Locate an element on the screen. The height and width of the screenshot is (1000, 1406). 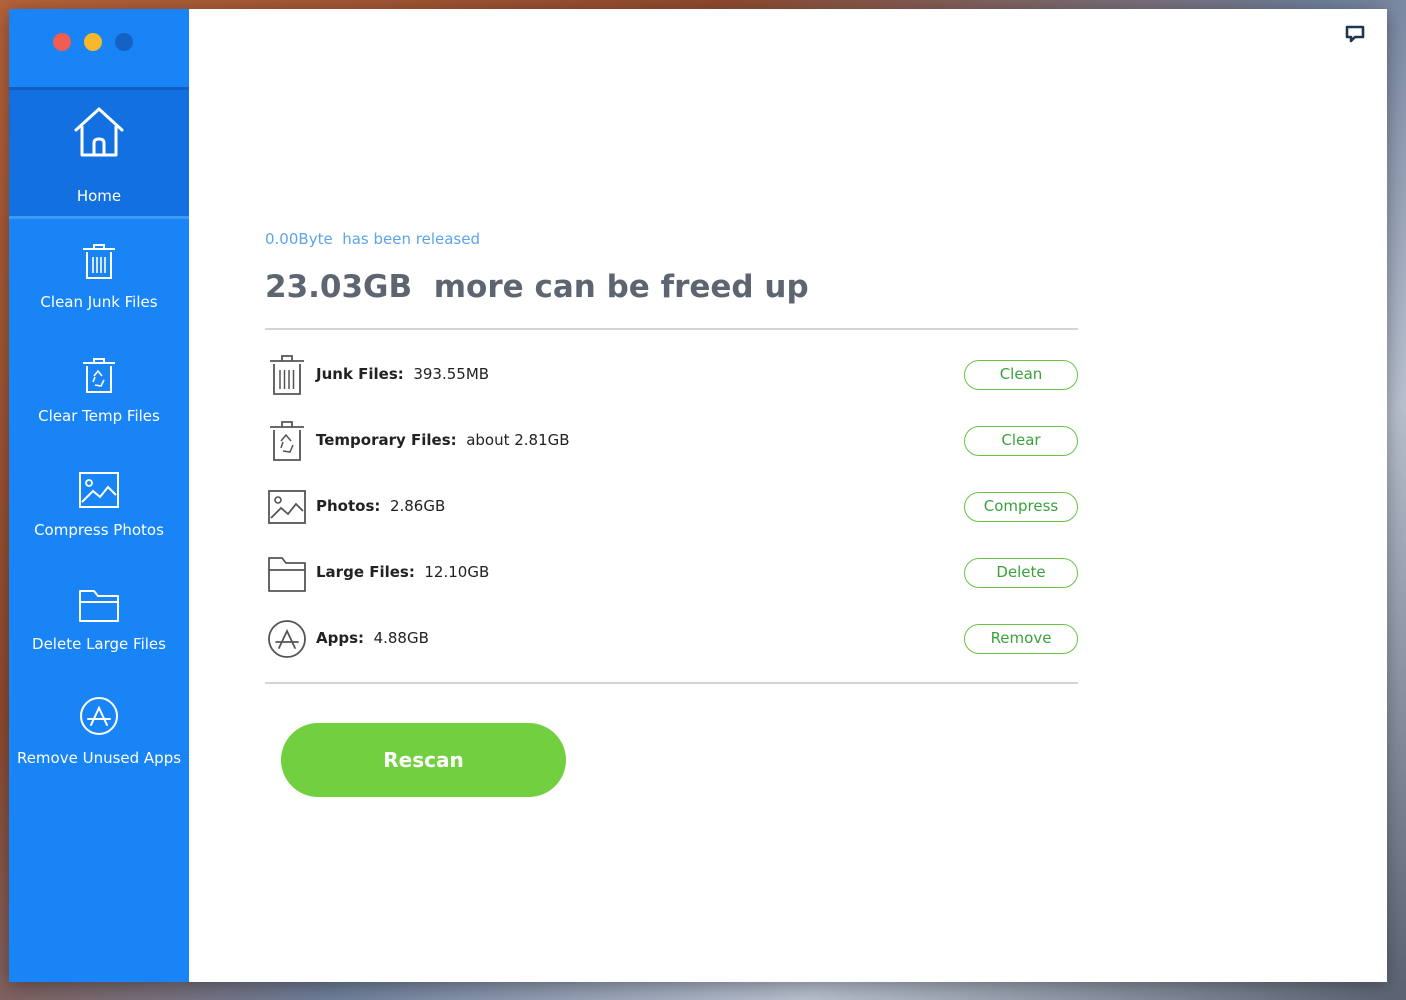
row-label: Photos: is located at coordinates (348, 506).